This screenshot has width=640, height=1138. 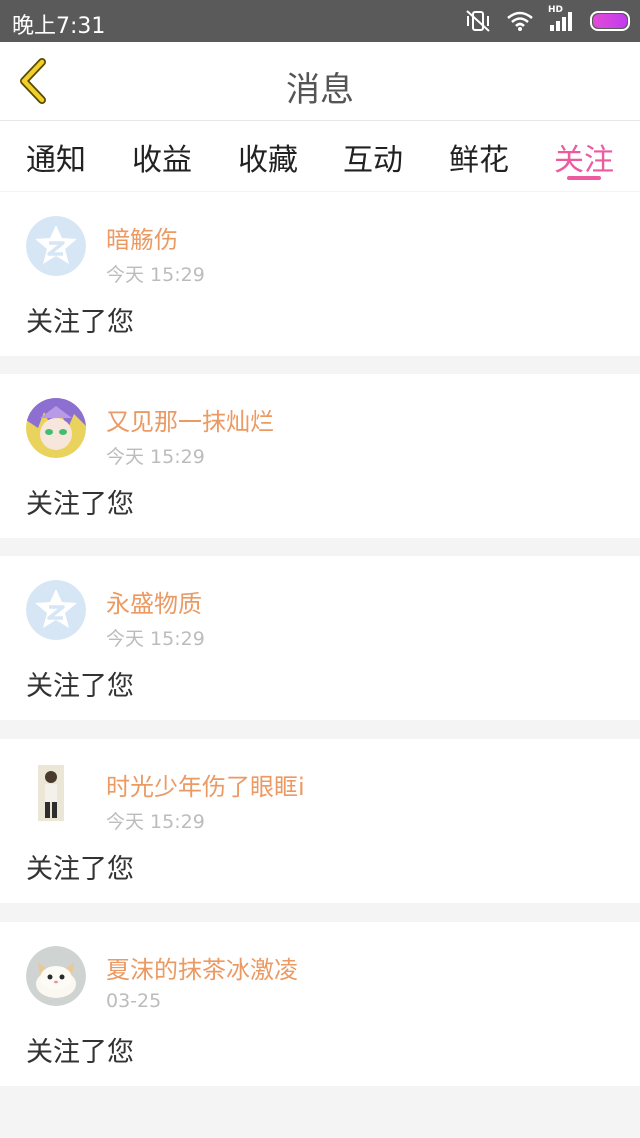 What do you see at coordinates (190, 419) in the screenshot?
I see `user-name: 又见那一抹灿烂` at bounding box center [190, 419].